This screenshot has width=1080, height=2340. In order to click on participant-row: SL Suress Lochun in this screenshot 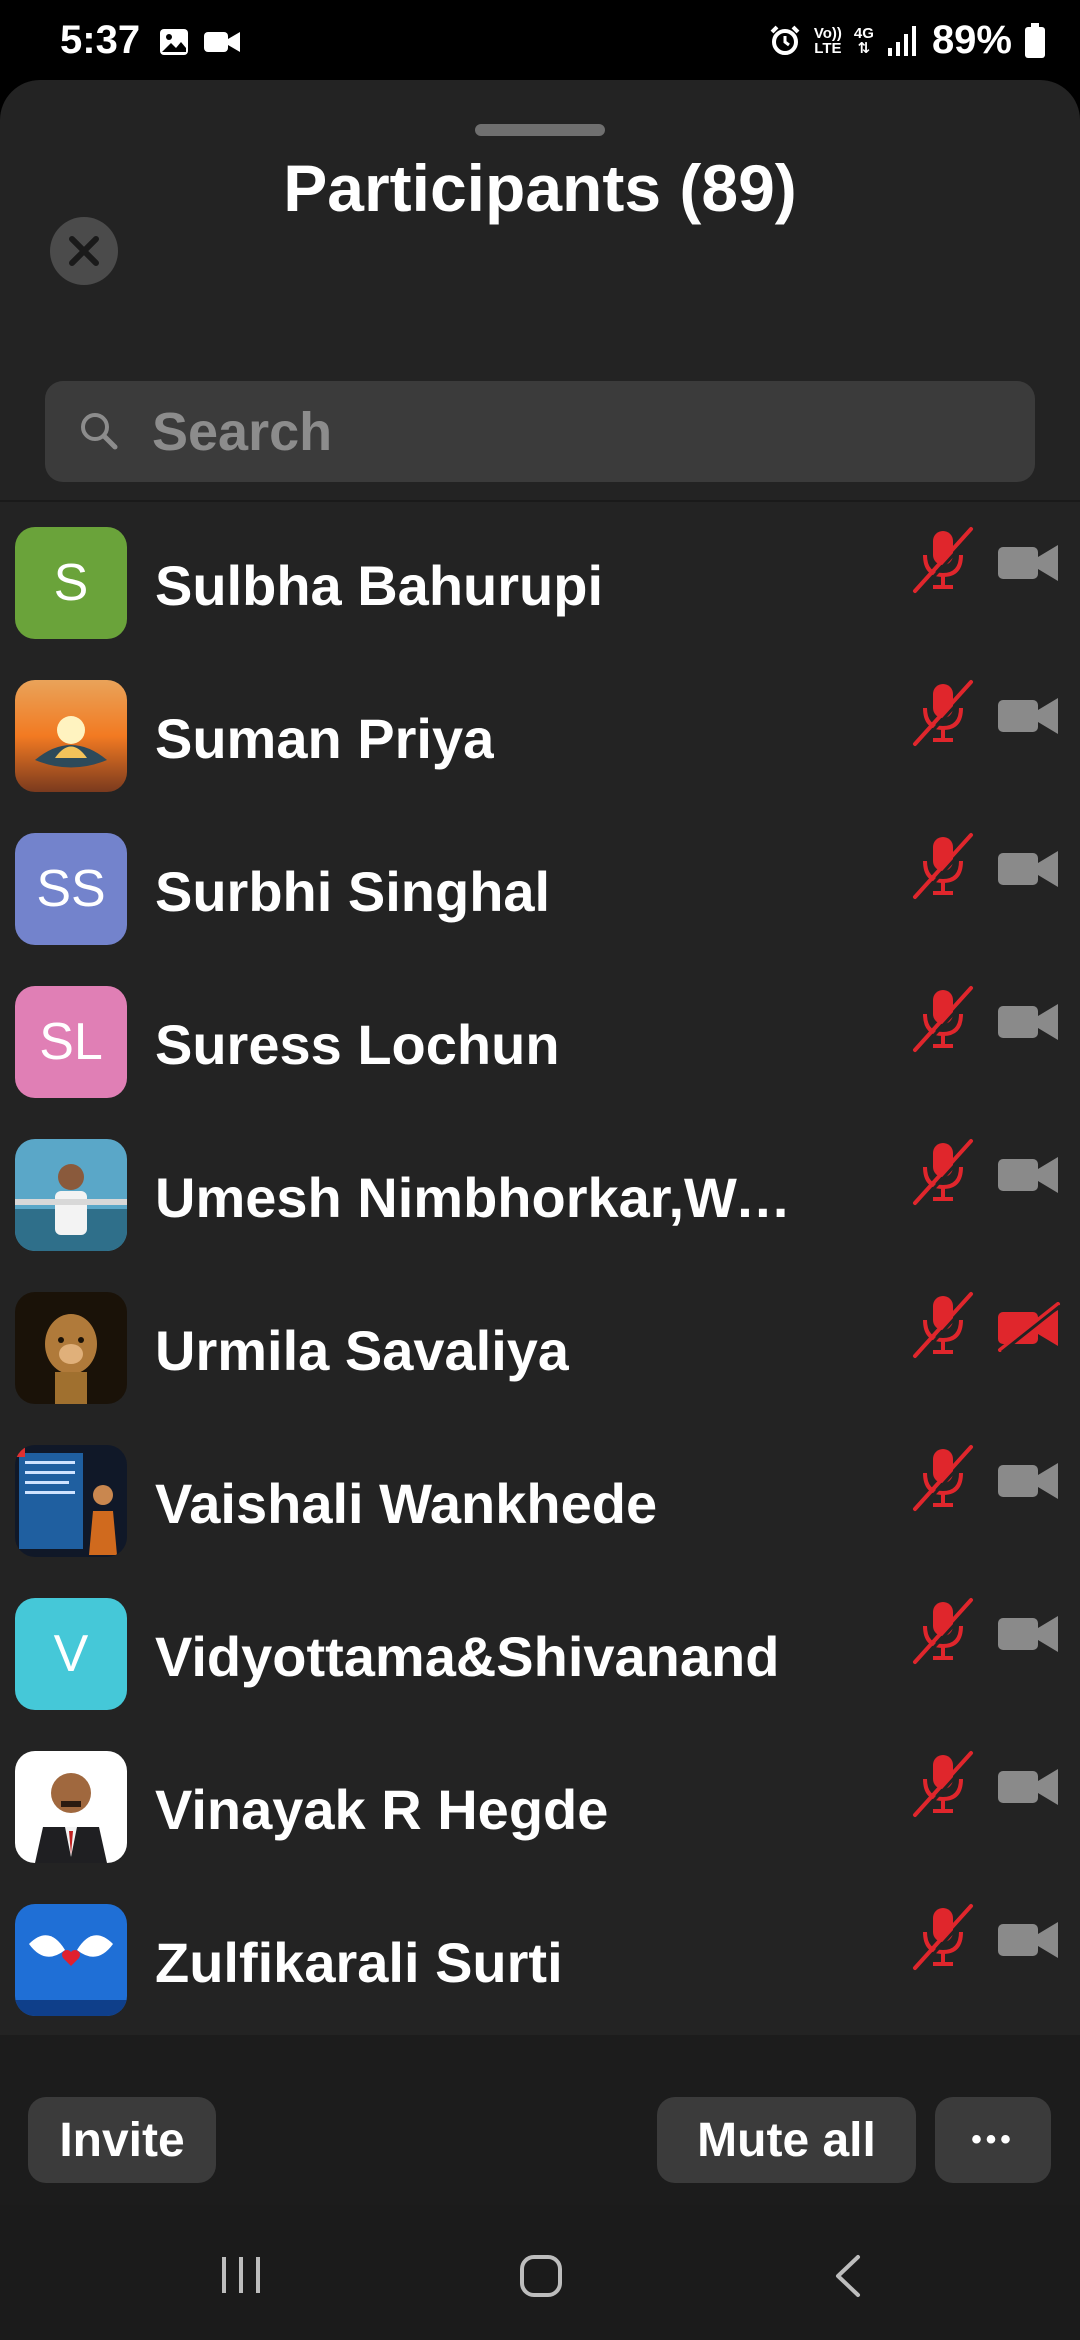, I will do `click(540, 1062)`.